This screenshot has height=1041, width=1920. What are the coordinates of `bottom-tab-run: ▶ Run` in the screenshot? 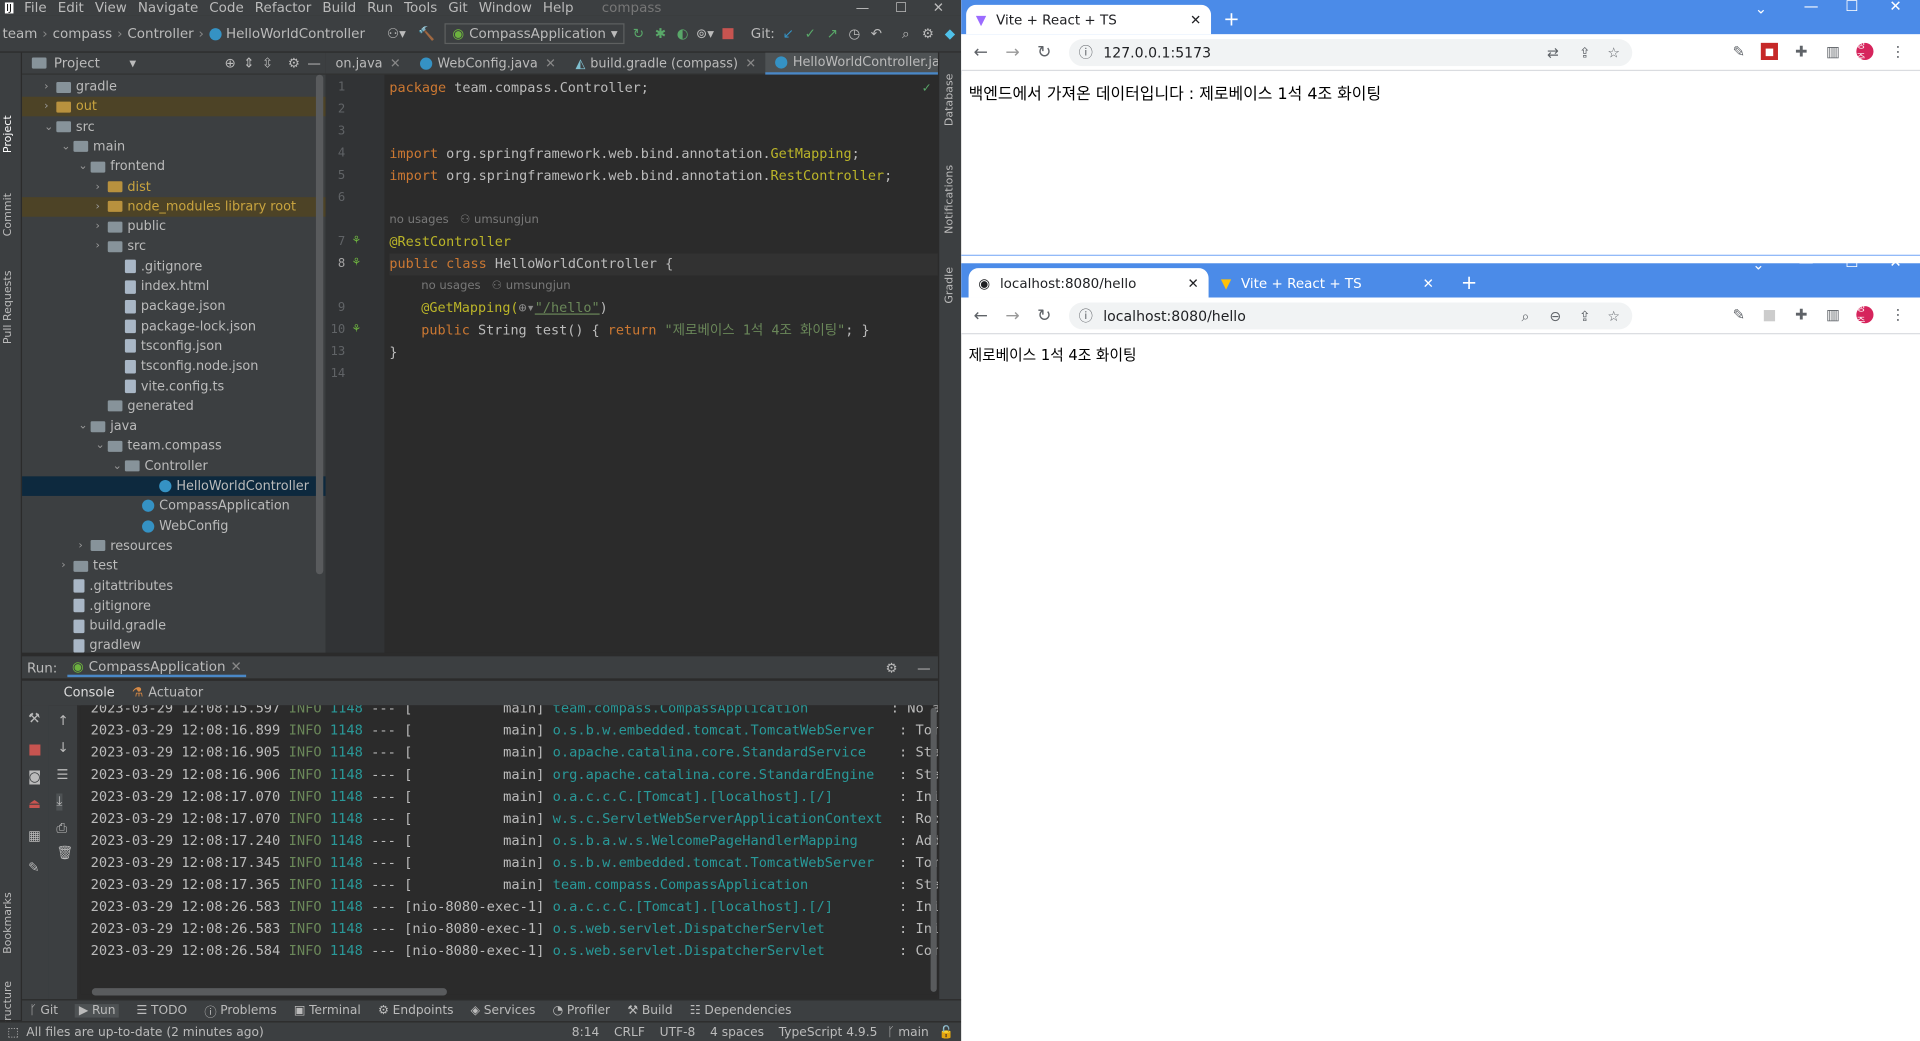 It's located at (97, 1011).